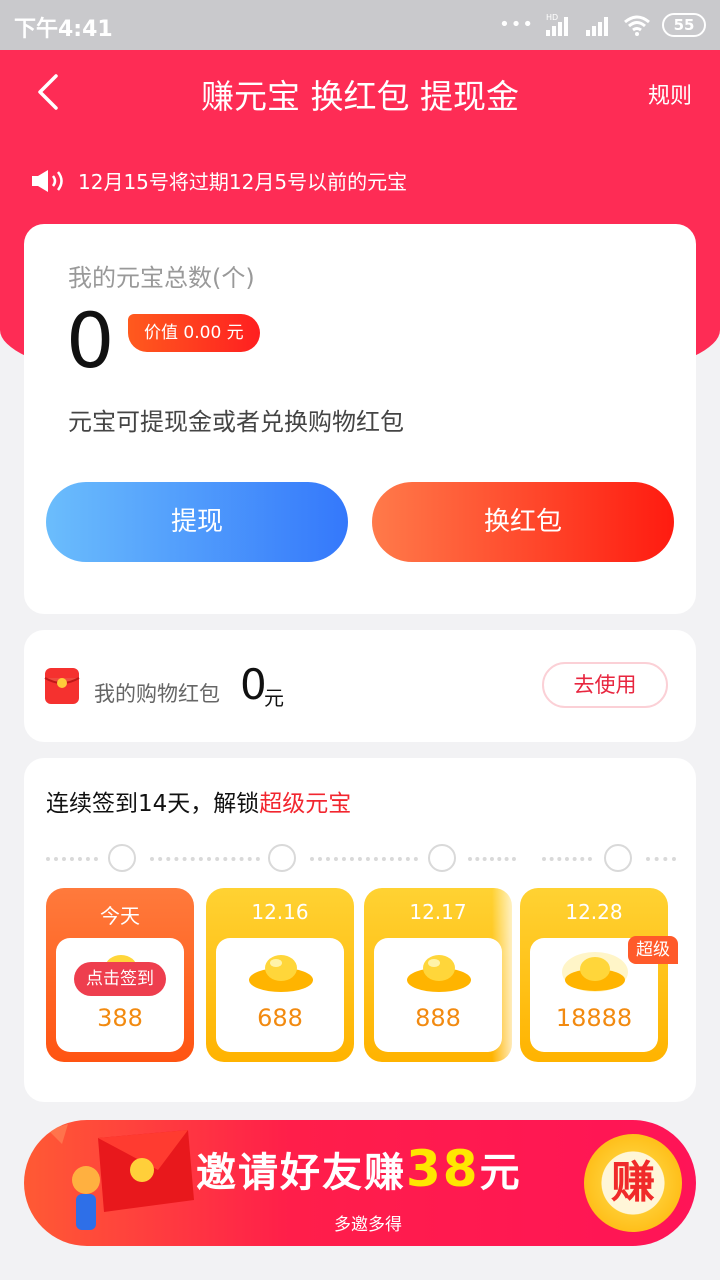 The image size is (720, 1280). Describe the element at coordinates (360, 96) in the screenshot. I see `page-title: 赚元宝 换红包 提现金` at that location.